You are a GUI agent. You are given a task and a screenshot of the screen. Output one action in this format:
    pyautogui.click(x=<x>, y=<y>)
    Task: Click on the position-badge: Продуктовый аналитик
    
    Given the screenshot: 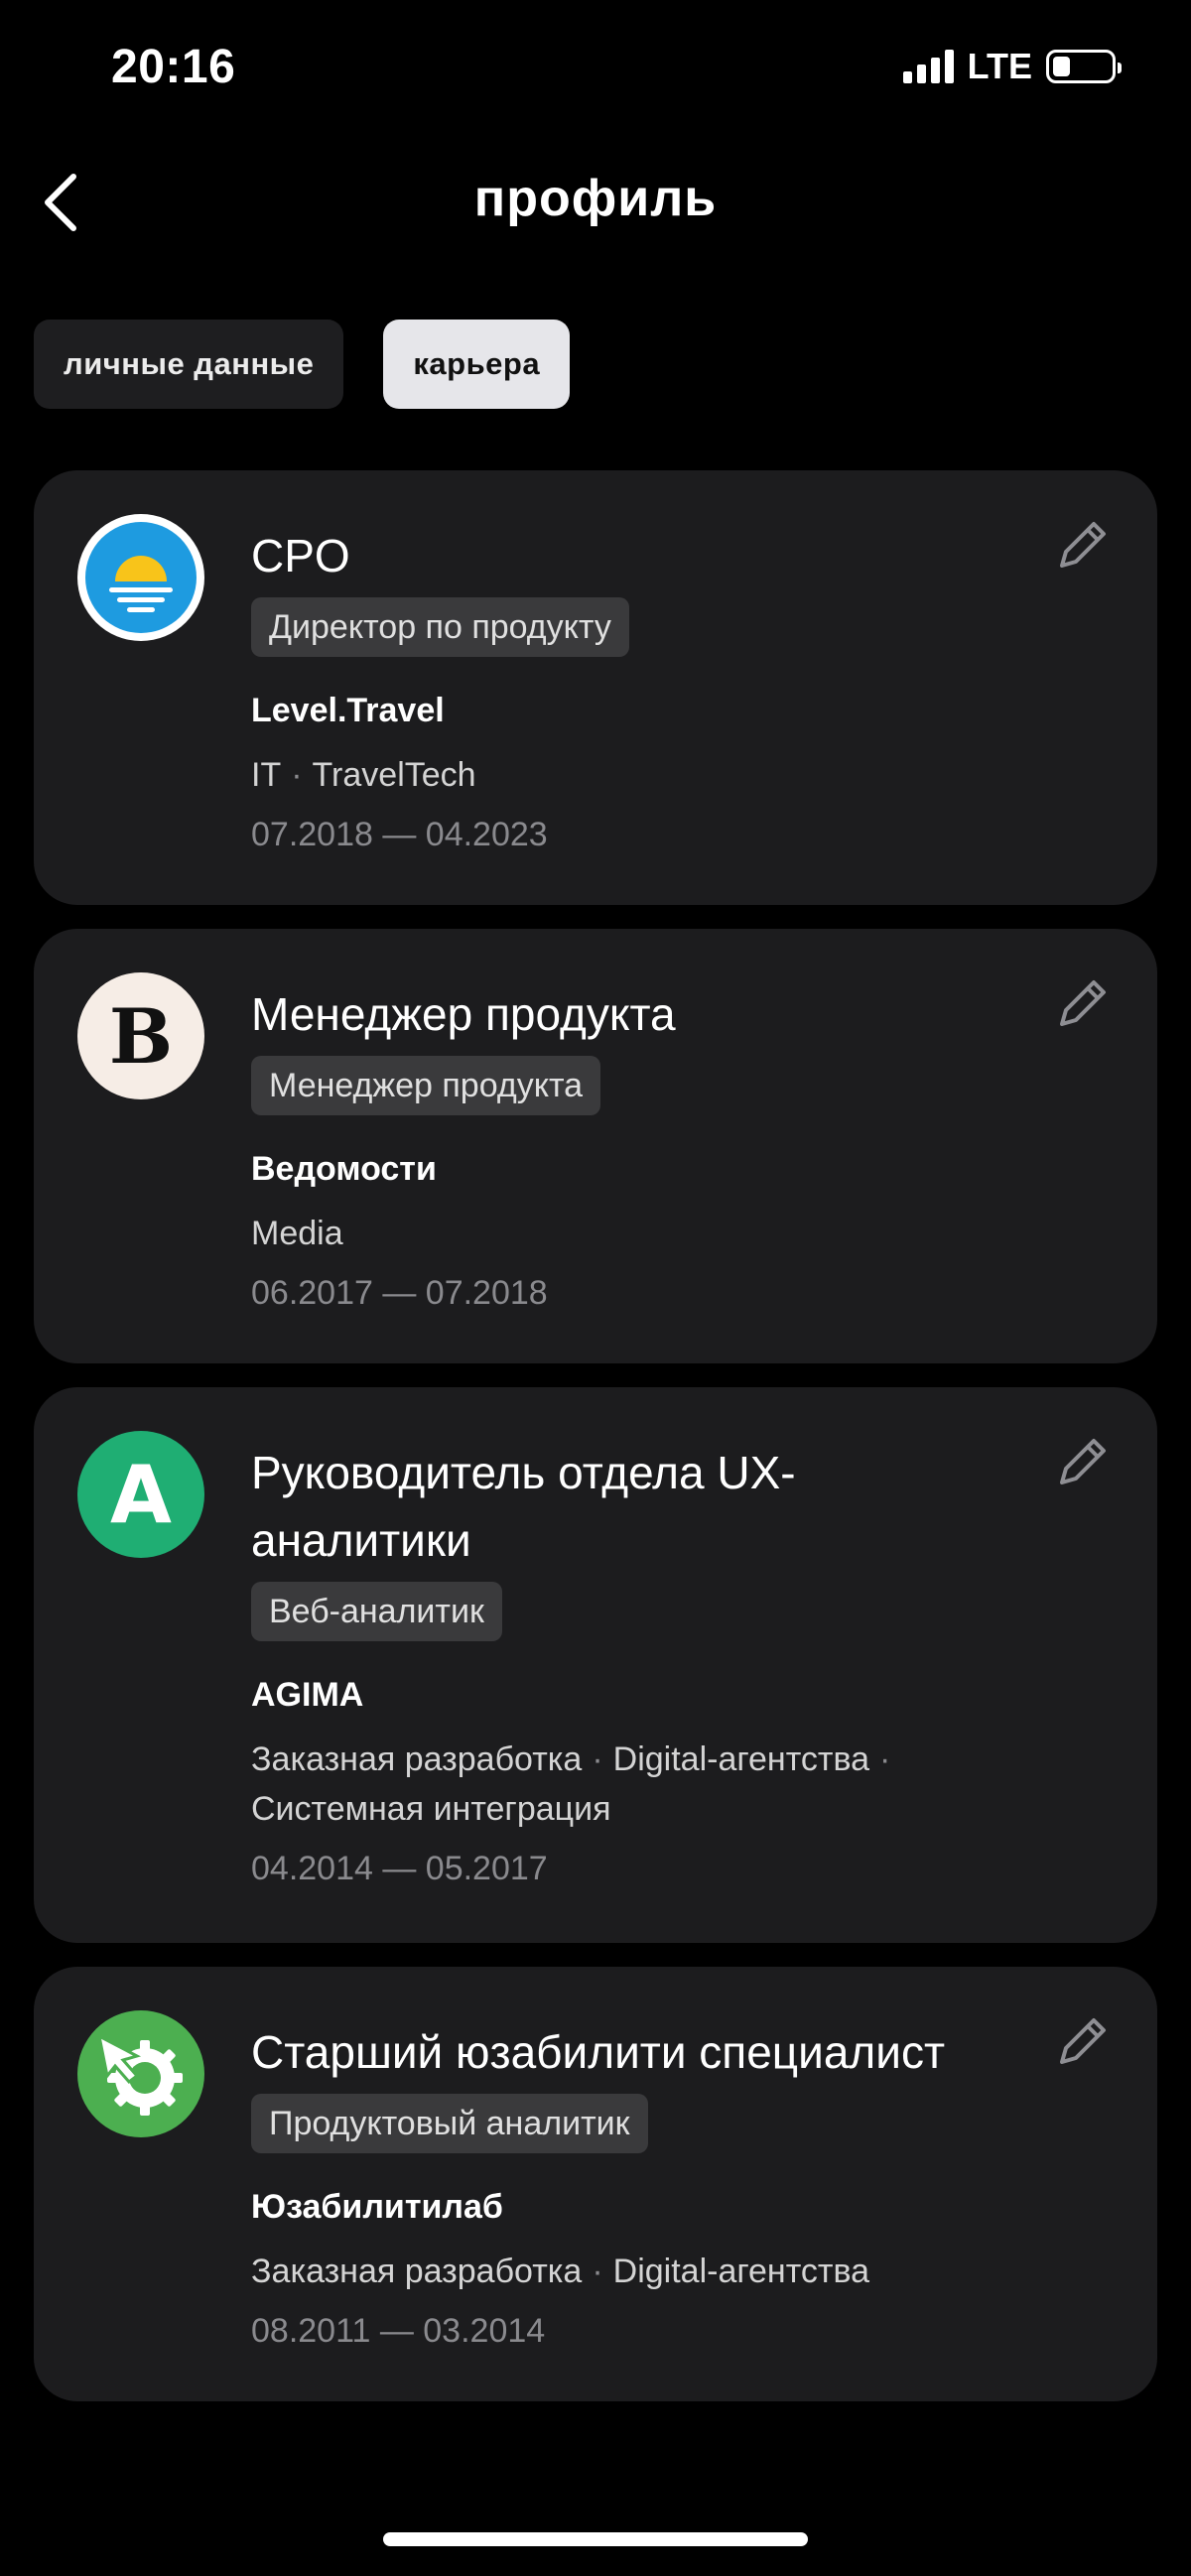 What is the action you would take?
    pyautogui.click(x=449, y=2124)
    